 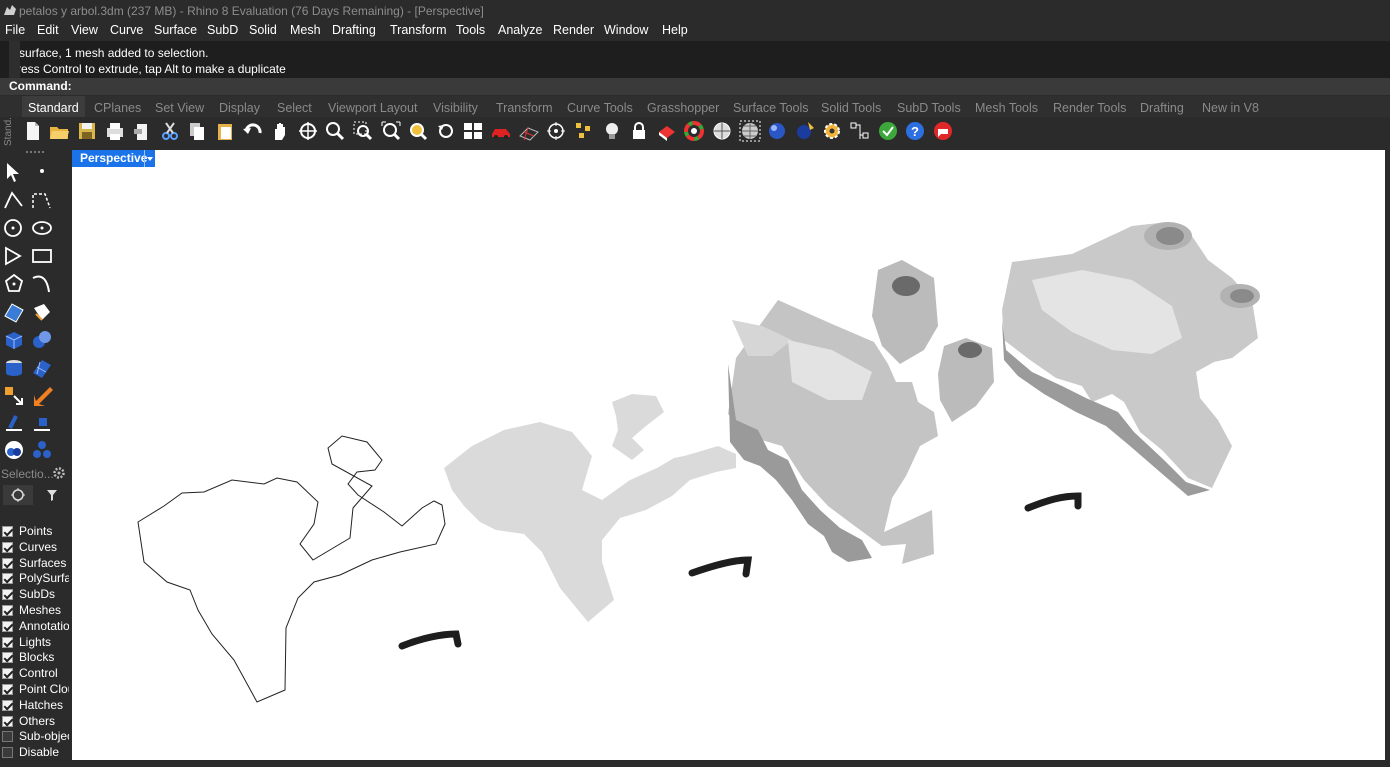 What do you see at coordinates (14, 312) in the screenshot?
I see `surface-icon` at bounding box center [14, 312].